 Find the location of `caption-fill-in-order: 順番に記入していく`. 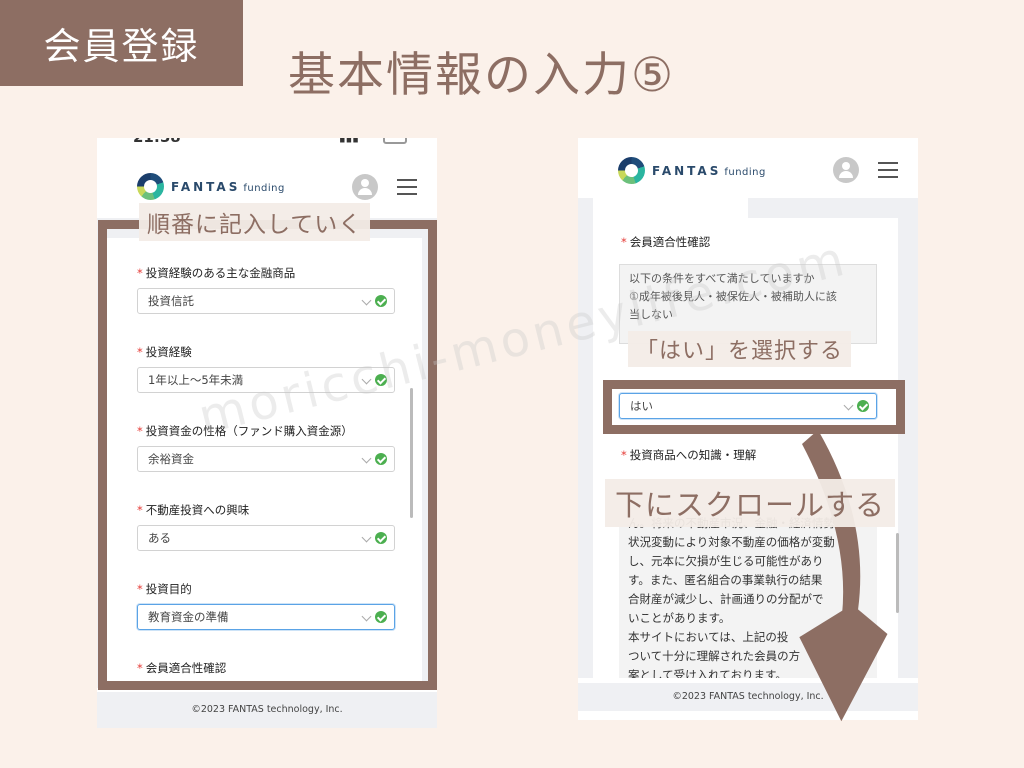

caption-fill-in-order: 順番に記入していく is located at coordinates (255, 222).